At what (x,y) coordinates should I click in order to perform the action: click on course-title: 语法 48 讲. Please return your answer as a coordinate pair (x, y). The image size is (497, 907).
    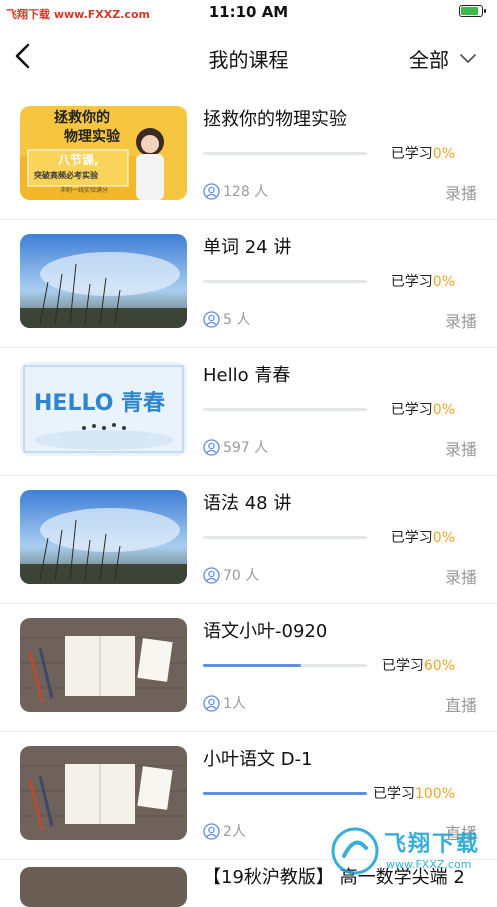
    Looking at the image, I should click on (247, 503).